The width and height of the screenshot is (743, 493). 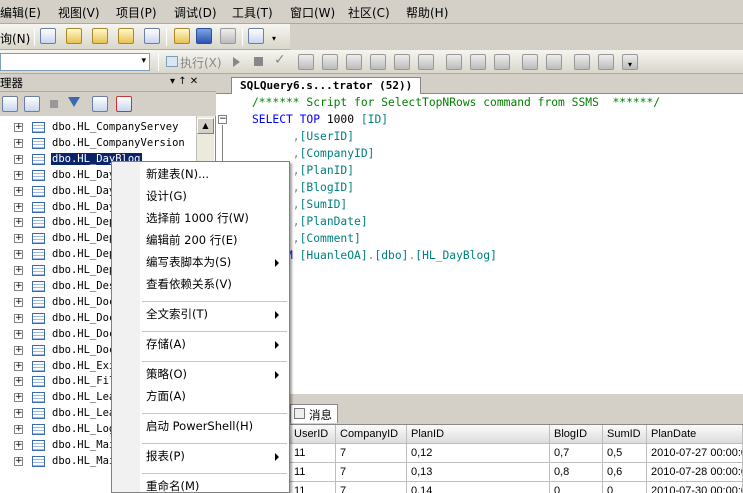 What do you see at coordinates (306, 62) in the screenshot?
I see `design-query-icon` at bounding box center [306, 62].